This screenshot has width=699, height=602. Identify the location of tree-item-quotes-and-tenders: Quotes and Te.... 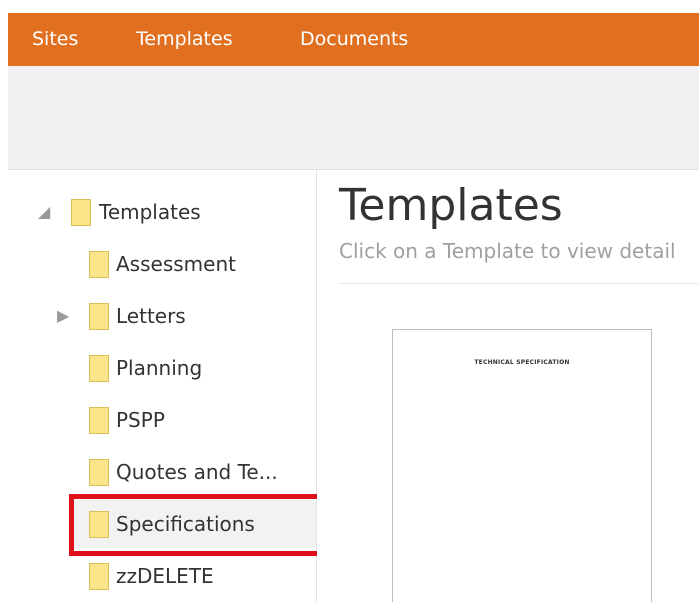
(158, 472).